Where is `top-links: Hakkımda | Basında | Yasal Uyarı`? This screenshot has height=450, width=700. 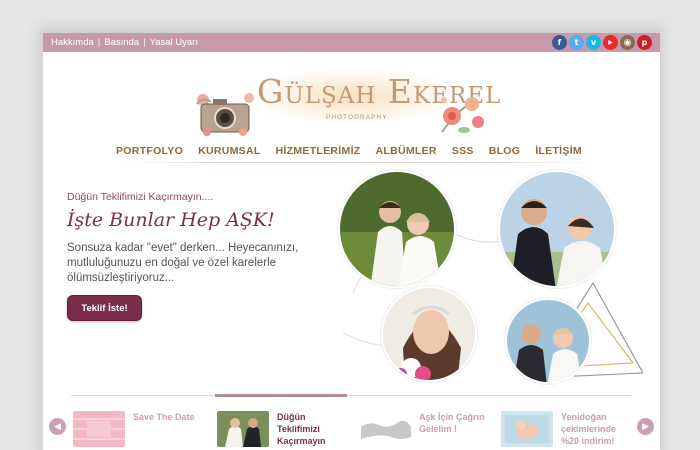
top-links: Hakkımda | Basında | Yasal Uyarı is located at coordinates (124, 42).